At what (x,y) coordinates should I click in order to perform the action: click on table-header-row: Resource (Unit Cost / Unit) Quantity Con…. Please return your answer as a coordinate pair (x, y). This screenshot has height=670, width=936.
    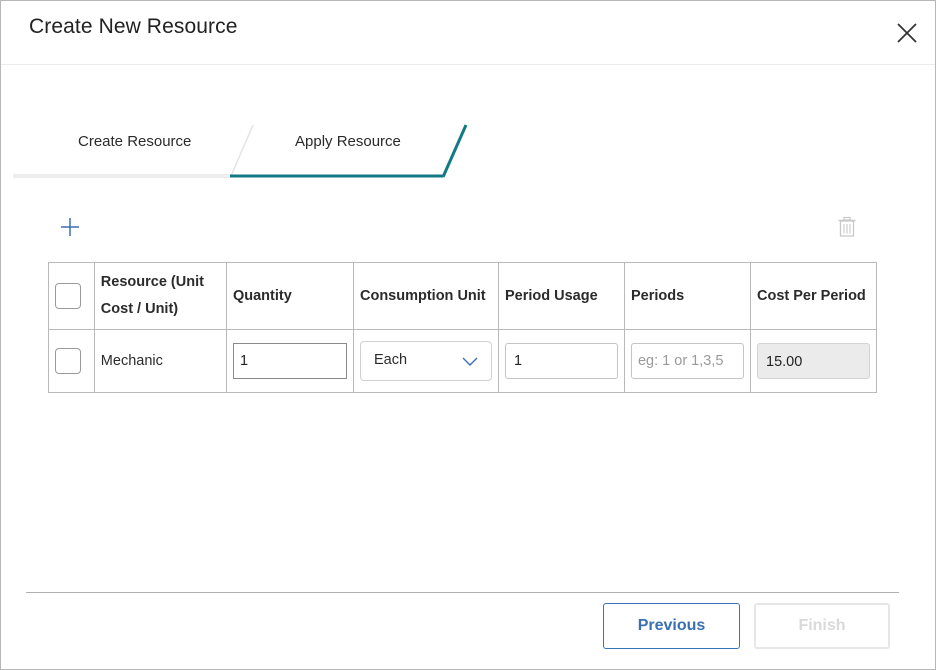
    Looking at the image, I should click on (462, 296).